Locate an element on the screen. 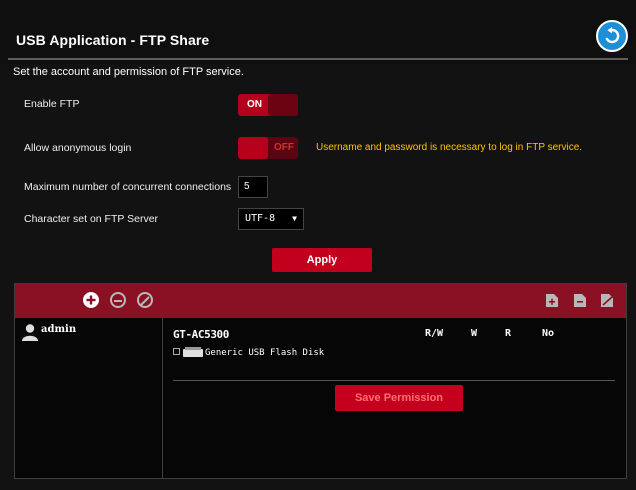 Image resolution: width=636 pixels, height=490 pixels. user-list: admin is located at coordinates (89, 398).